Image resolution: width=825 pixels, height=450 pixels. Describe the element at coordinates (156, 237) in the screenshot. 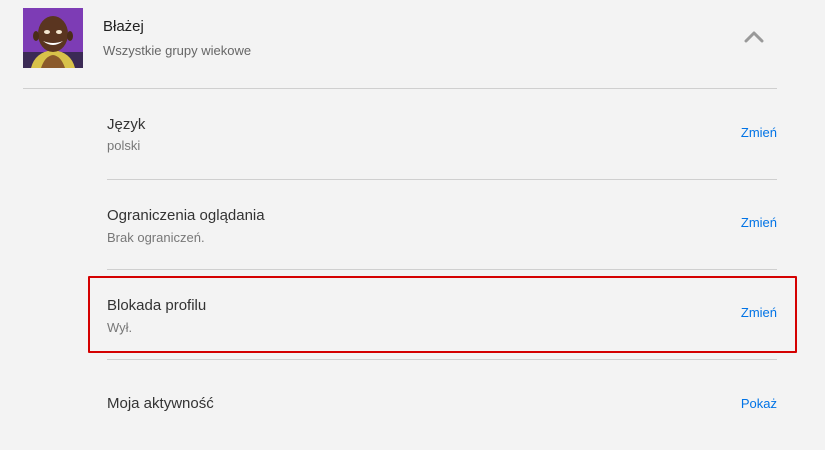

I see `setting-value: Brak ograniczeń.` at that location.